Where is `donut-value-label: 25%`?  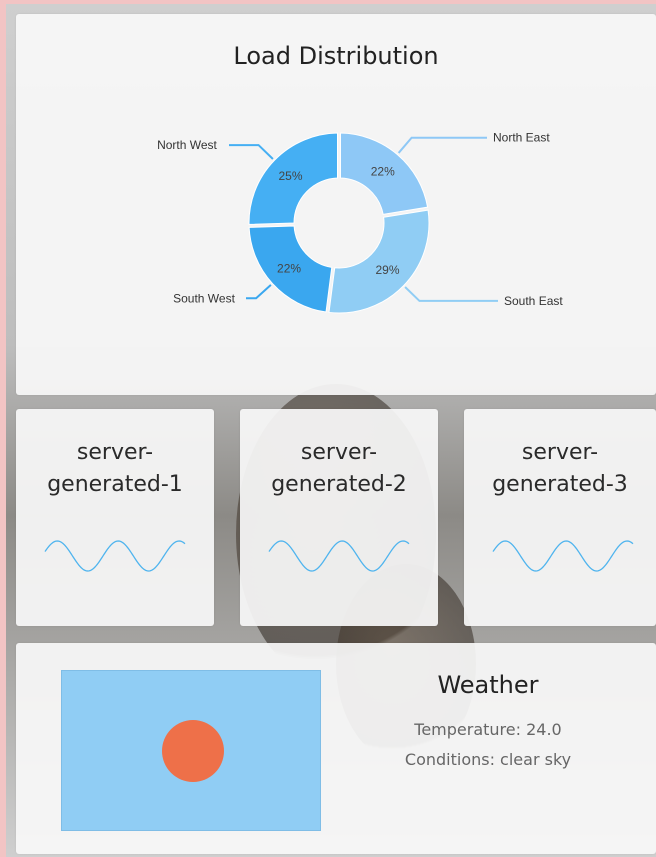
donut-value-label: 25% is located at coordinates (290, 176).